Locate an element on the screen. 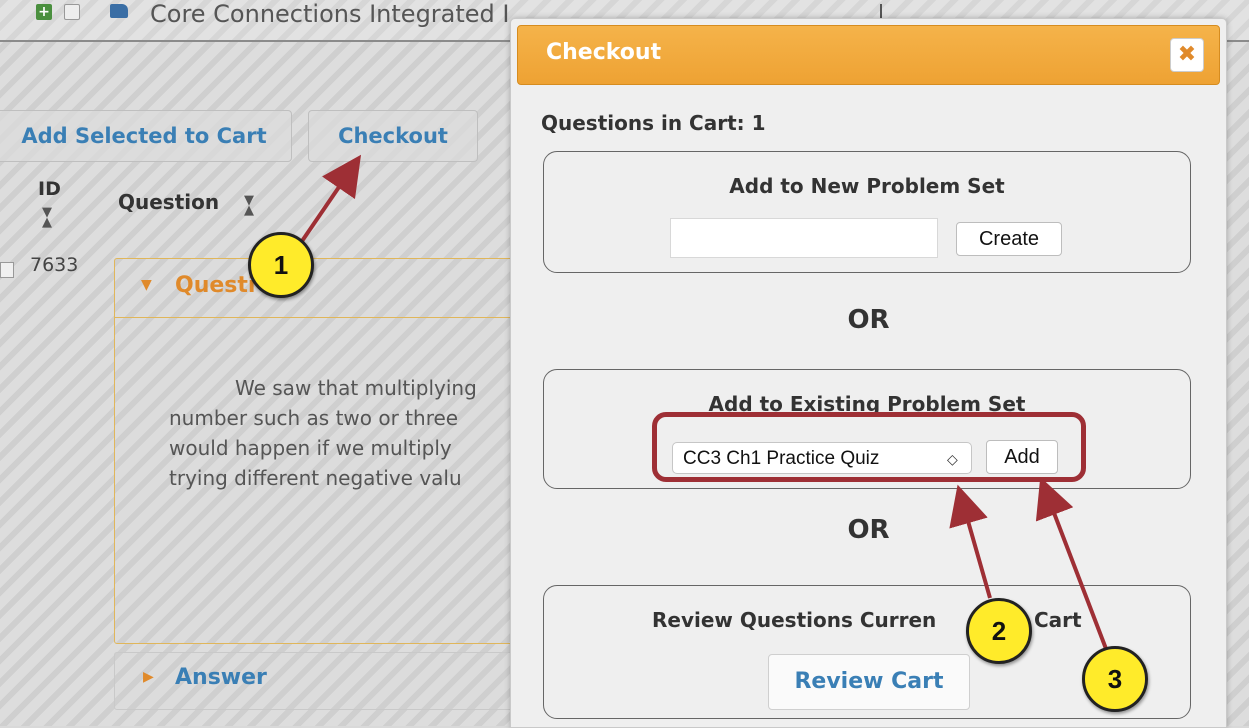 The image size is (1249, 728). callout-3: 3 is located at coordinates (1115, 679).